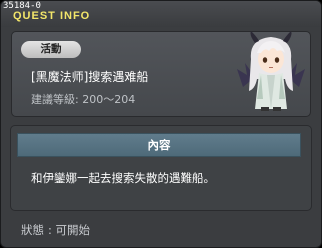 The height and width of the screenshot is (248, 322). Describe the element at coordinates (73, 230) in the screenshot. I see `status-value: 可開始` at that location.